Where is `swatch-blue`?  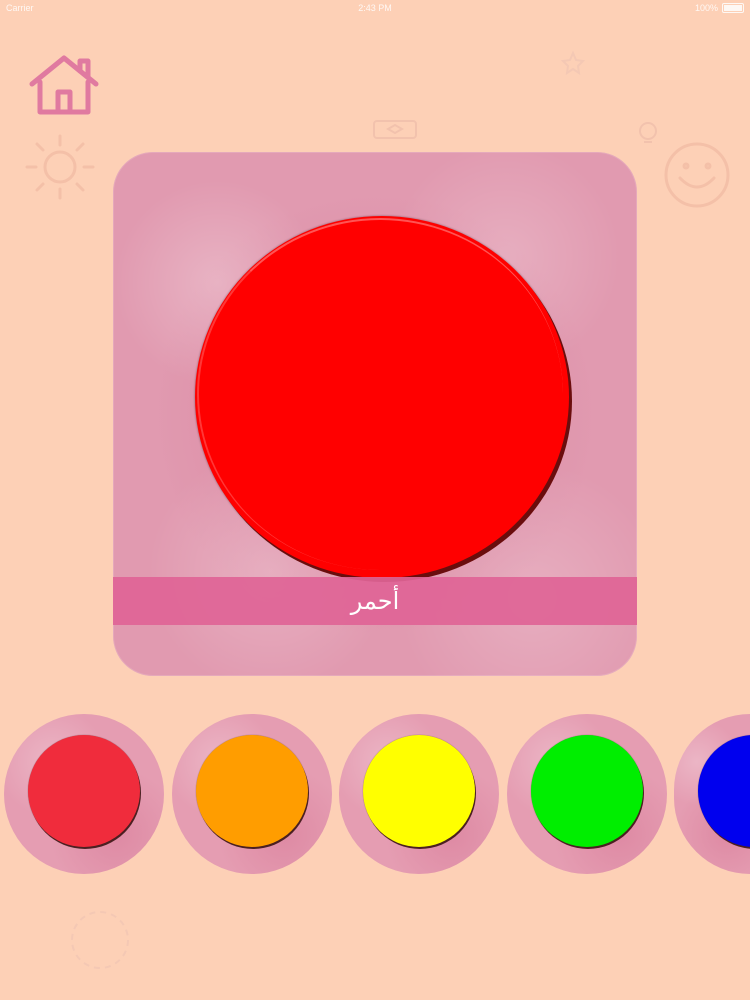 swatch-blue is located at coordinates (712, 794).